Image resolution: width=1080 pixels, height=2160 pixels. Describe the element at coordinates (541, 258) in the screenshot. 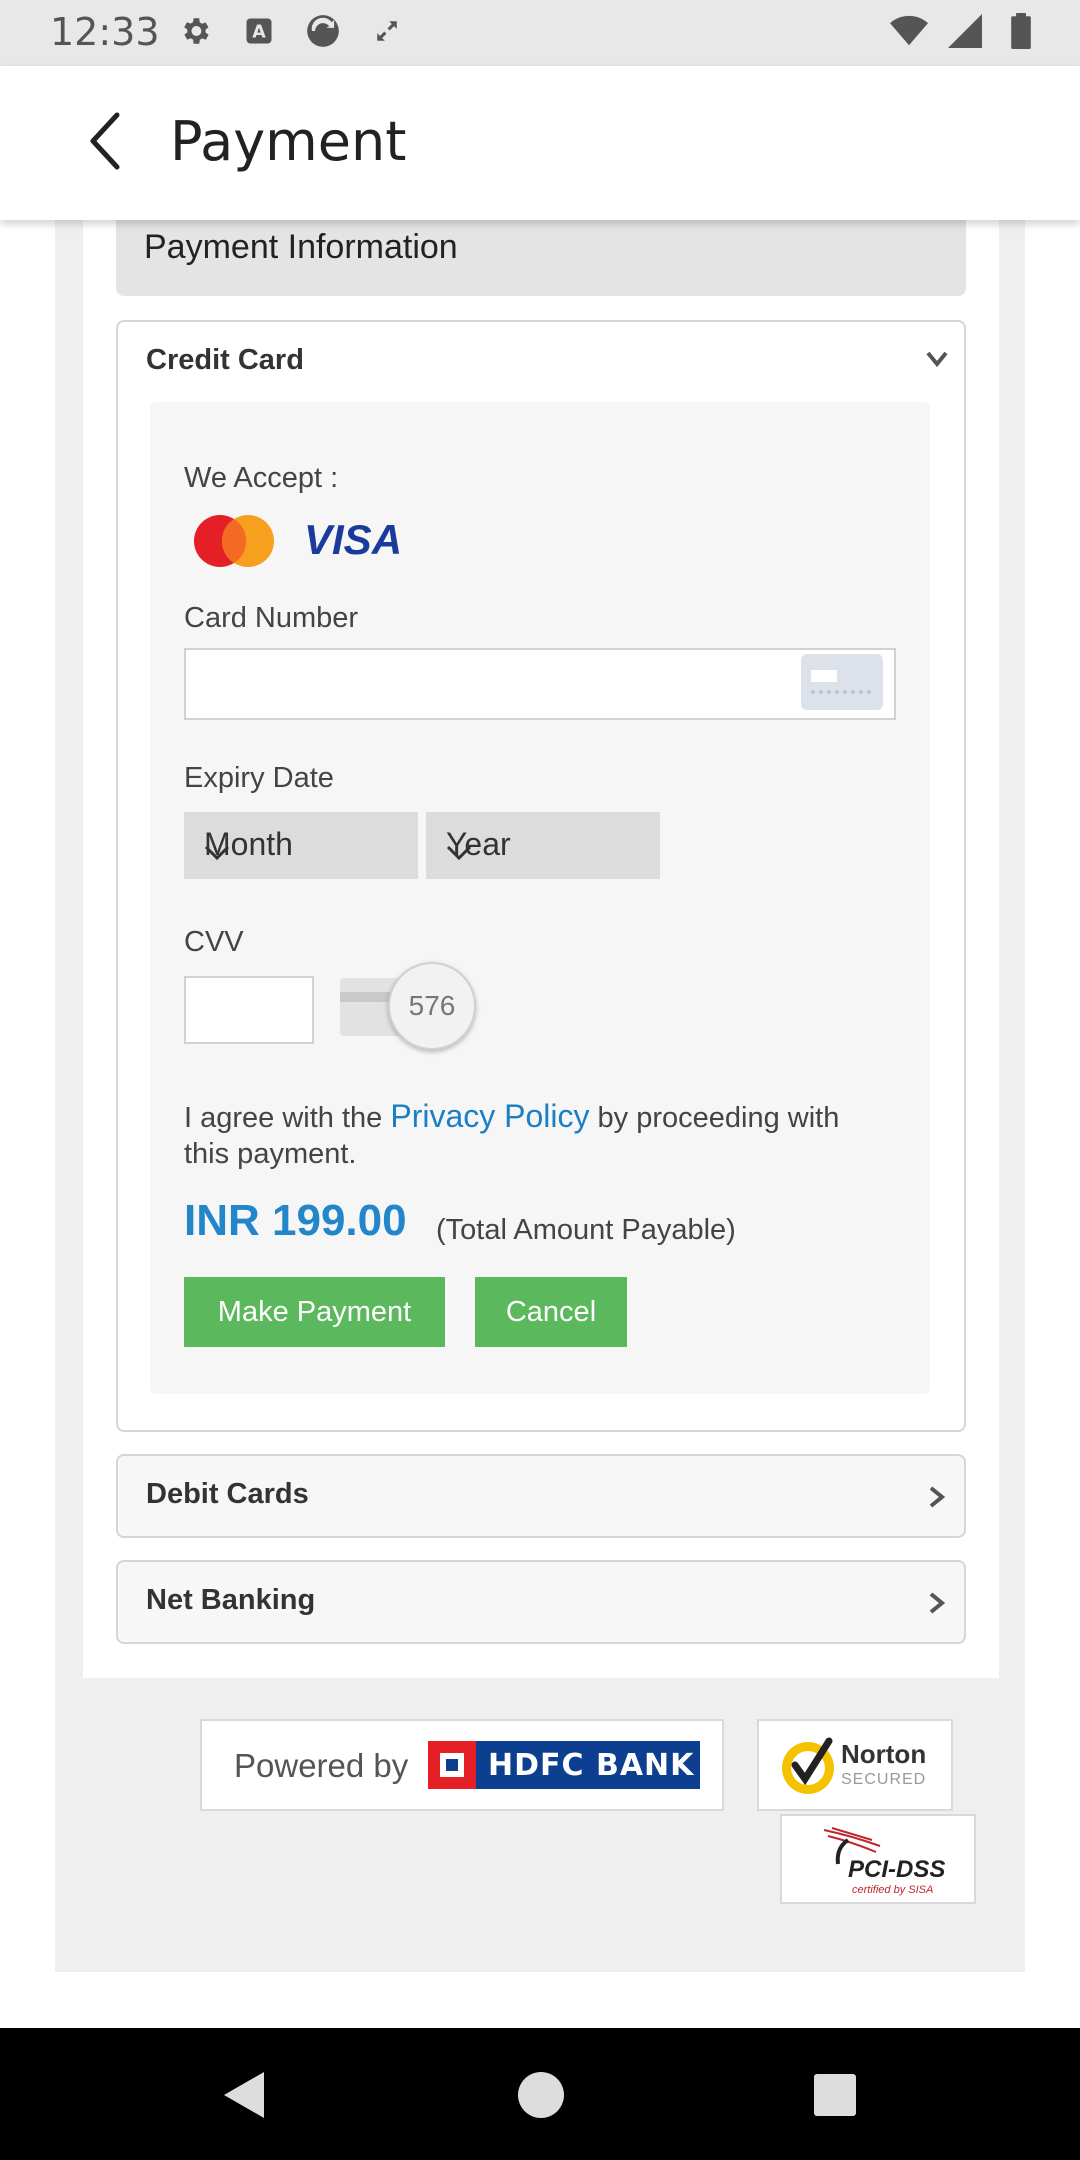

I see `payment-information-header: Payment Information` at that location.